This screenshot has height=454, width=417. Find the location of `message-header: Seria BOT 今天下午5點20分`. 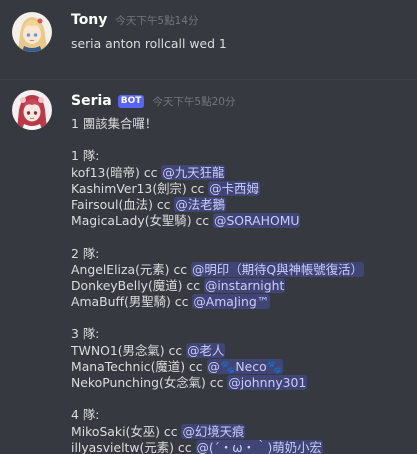

message-header: Seria BOT 今天下午5點20分 is located at coordinates (153, 101).